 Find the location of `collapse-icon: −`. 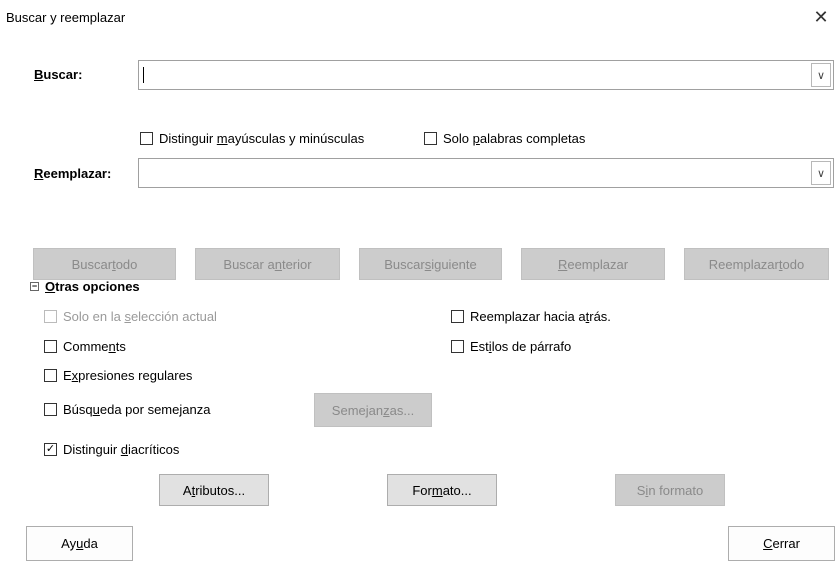

collapse-icon: − is located at coordinates (34, 286).